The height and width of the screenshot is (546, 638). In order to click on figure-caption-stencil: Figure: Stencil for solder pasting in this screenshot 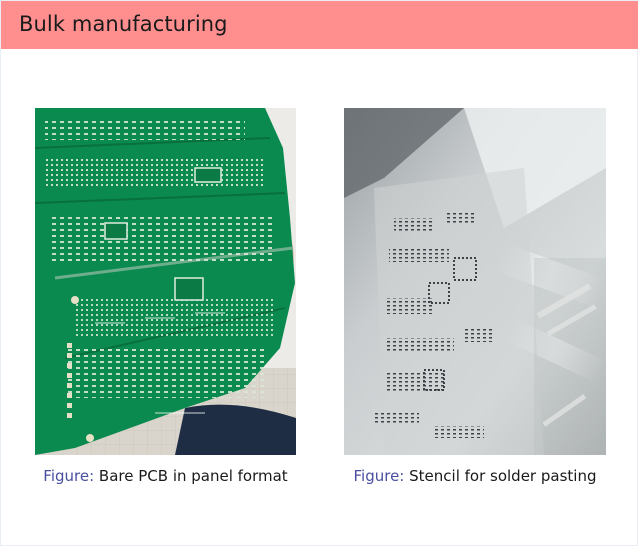, I will do `click(475, 476)`.